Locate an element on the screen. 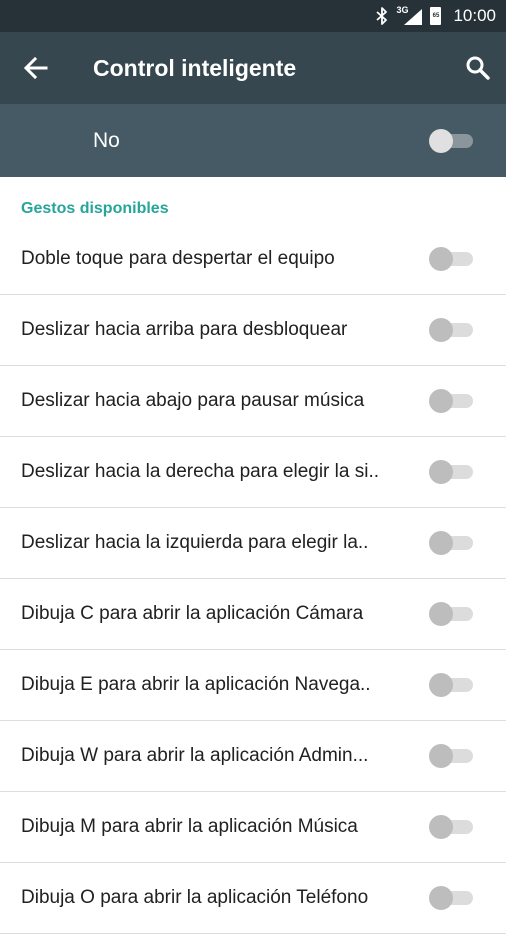 The width and height of the screenshot is (506, 934). list-item: Deslizar hacia arriba para desbloquear is located at coordinates (253, 330).